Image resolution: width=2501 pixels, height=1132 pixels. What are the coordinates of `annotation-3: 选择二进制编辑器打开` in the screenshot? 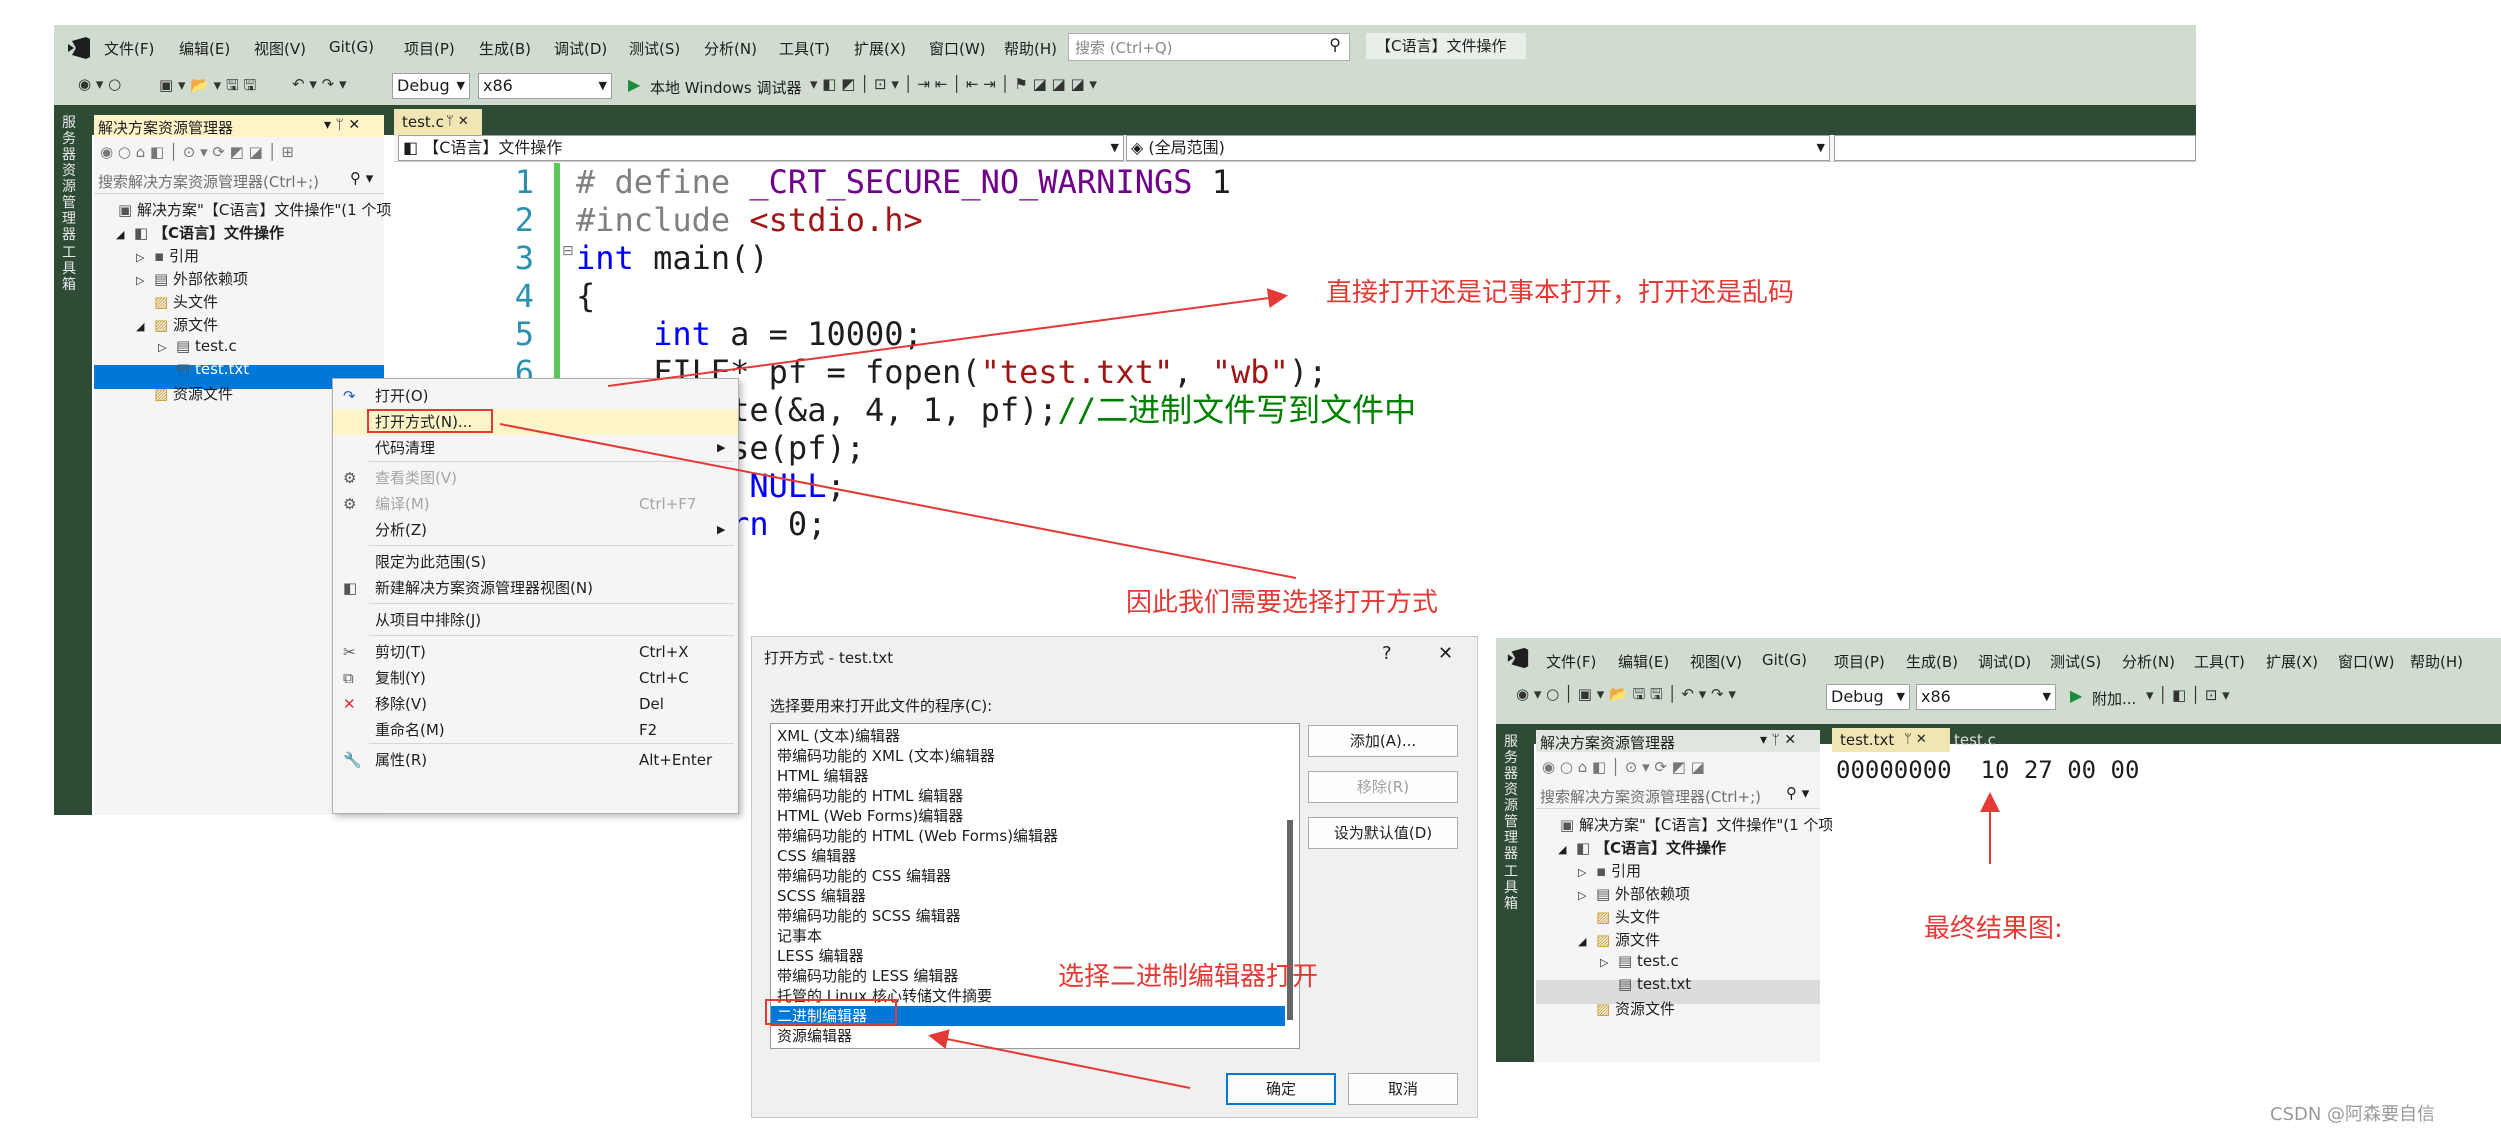 It's located at (1188, 977).